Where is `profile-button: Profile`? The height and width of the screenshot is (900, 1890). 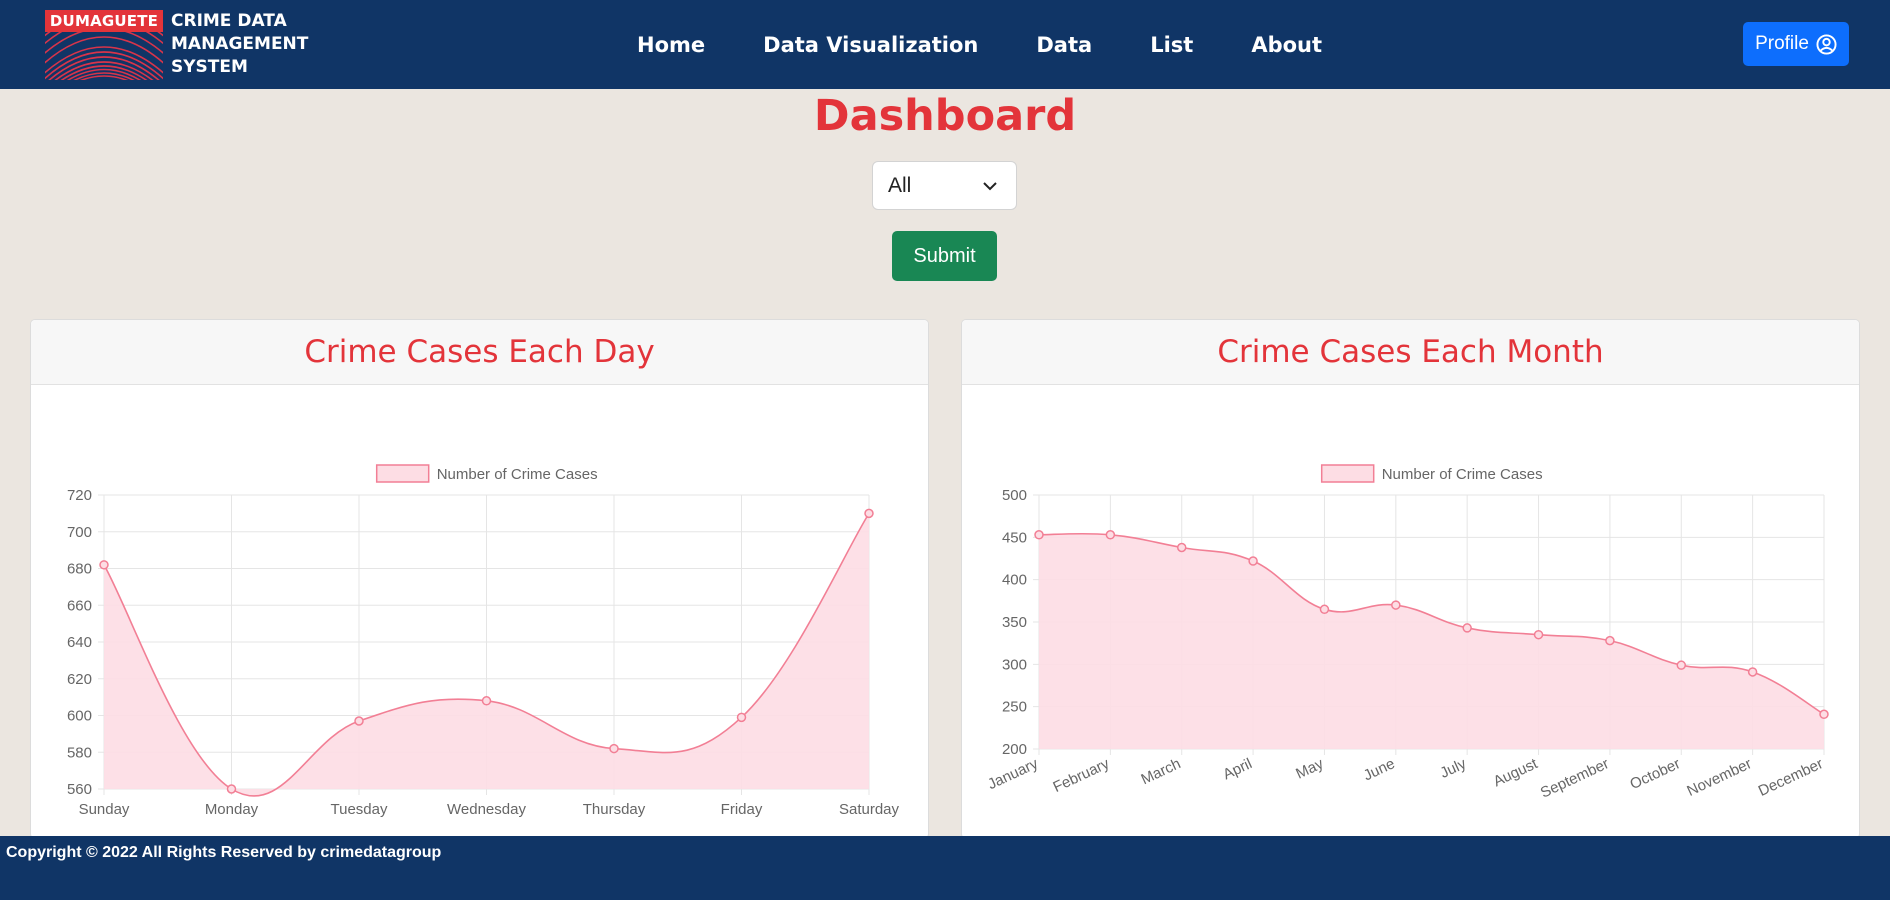
profile-button: Profile is located at coordinates (1796, 44).